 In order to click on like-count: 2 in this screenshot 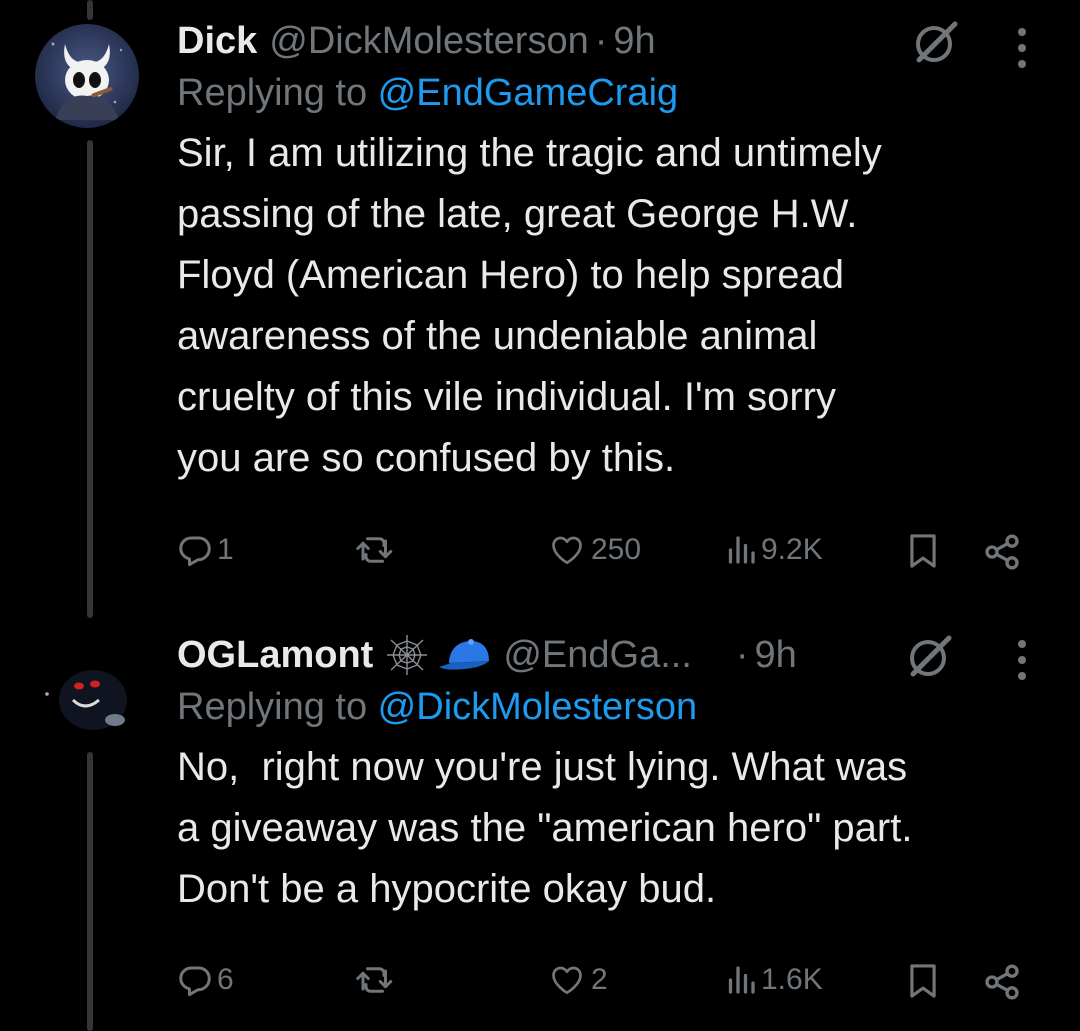, I will do `click(599, 979)`.